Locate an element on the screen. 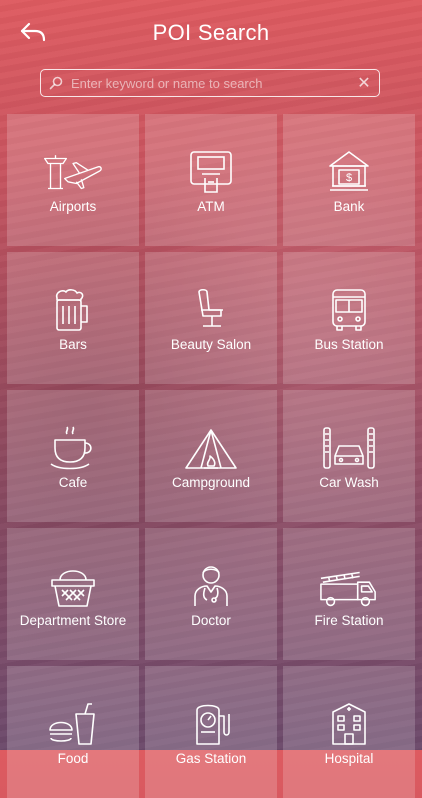 The image size is (422, 798). category-tile-beauty-salon: Beauty Salon is located at coordinates (211, 318).